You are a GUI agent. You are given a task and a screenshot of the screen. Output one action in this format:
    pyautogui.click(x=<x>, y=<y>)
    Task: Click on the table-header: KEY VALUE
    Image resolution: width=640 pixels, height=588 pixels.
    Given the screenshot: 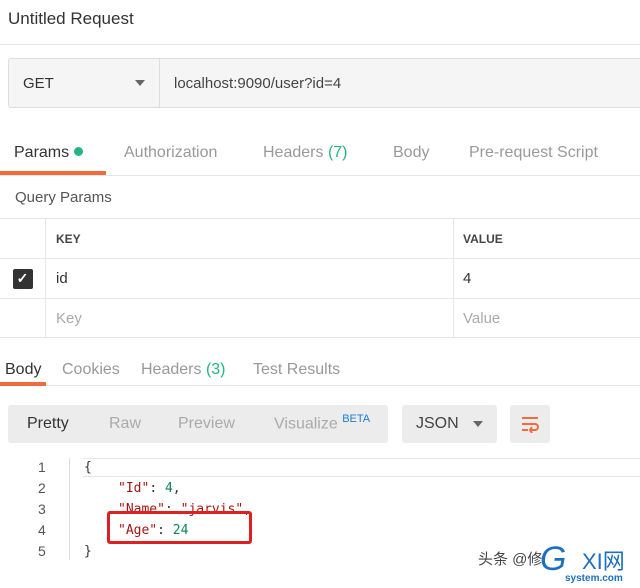 What is the action you would take?
    pyautogui.click(x=320, y=238)
    